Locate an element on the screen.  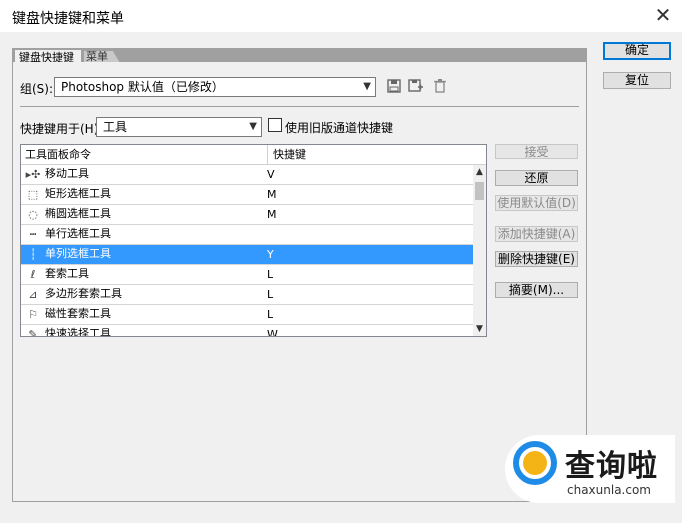
group-label: 组(S): is located at coordinates (37, 89).